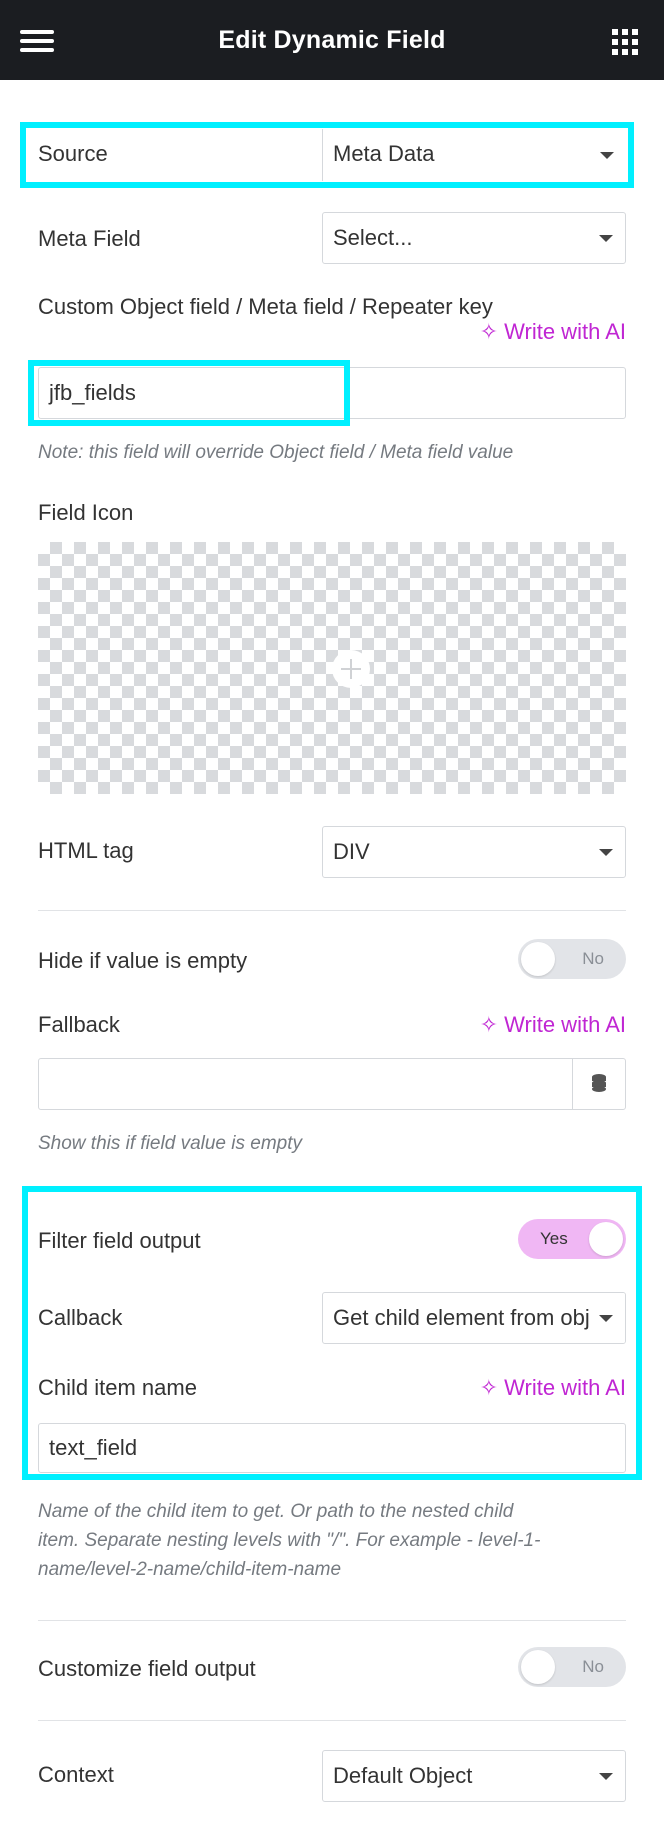 The width and height of the screenshot is (664, 1834). Describe the element at coordinates (572, 959) in the screenshot. I see `hide-empty-toggle: No` at that location.